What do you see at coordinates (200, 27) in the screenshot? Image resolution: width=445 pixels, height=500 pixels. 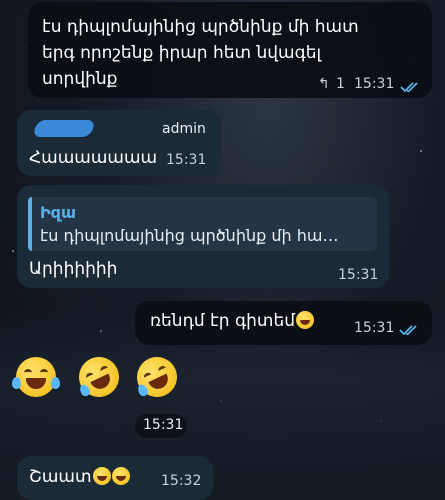 I see `message-text-line: էս դիպլոմայինից պրծնինք մի հատ` at bounding box center [200, 27].